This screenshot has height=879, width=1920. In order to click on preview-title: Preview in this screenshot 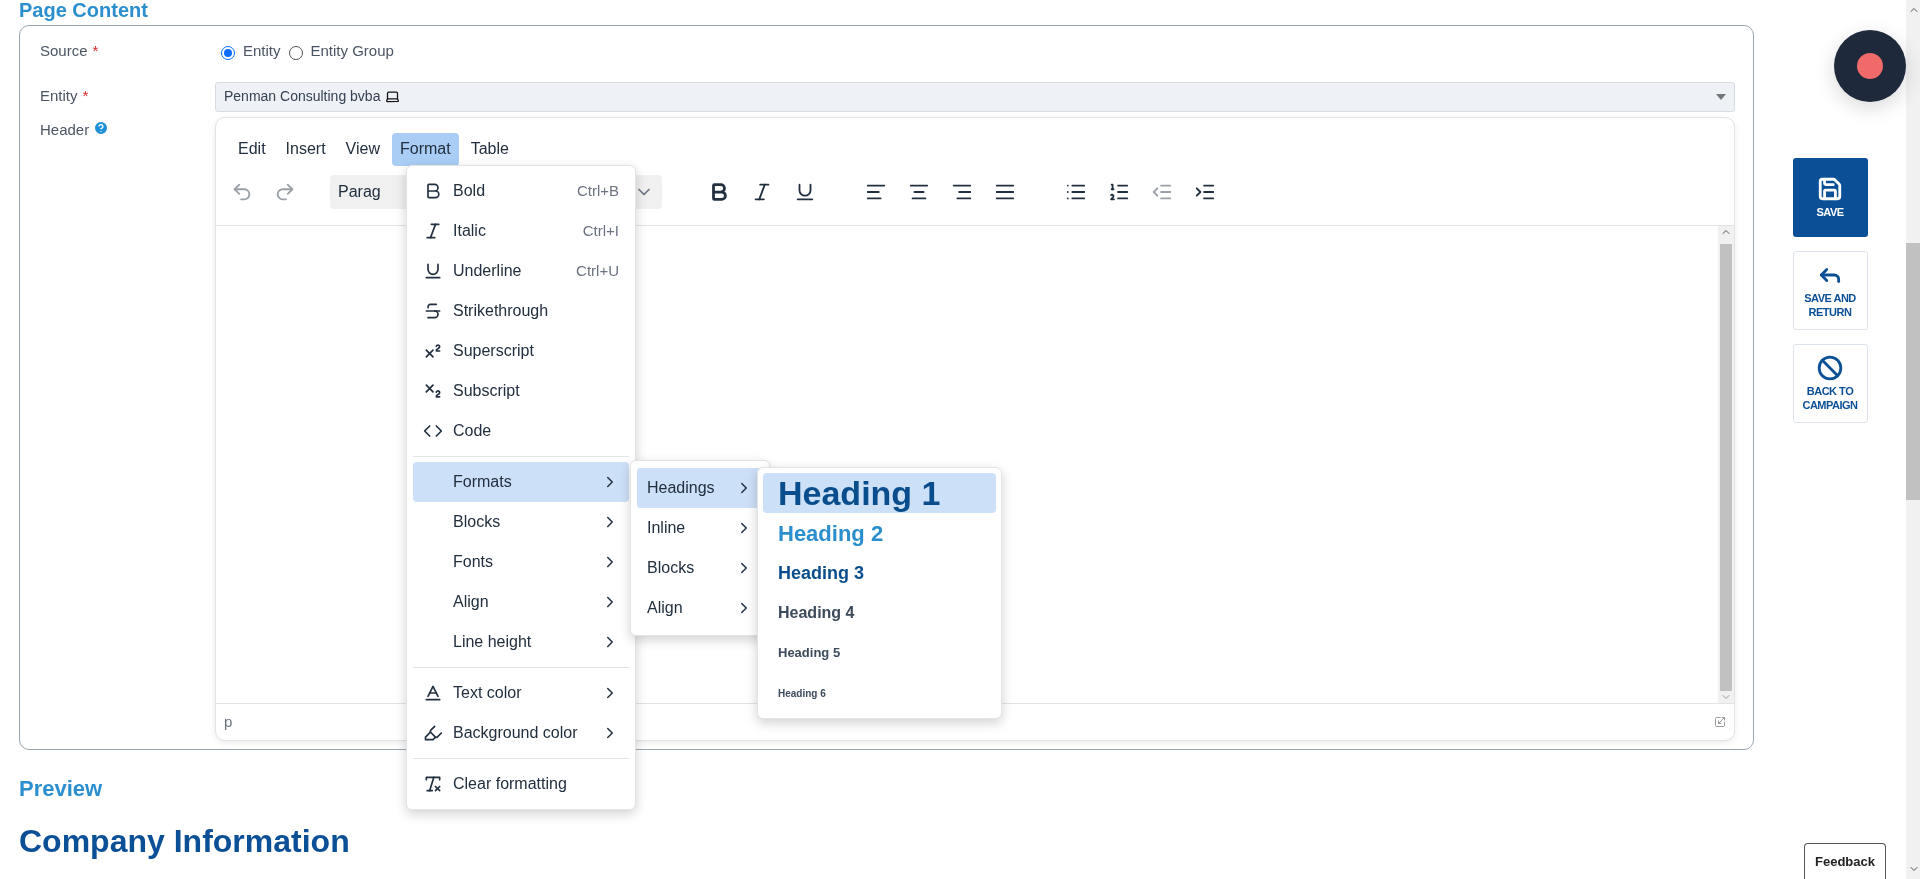, I will do `click(61, 789)`.